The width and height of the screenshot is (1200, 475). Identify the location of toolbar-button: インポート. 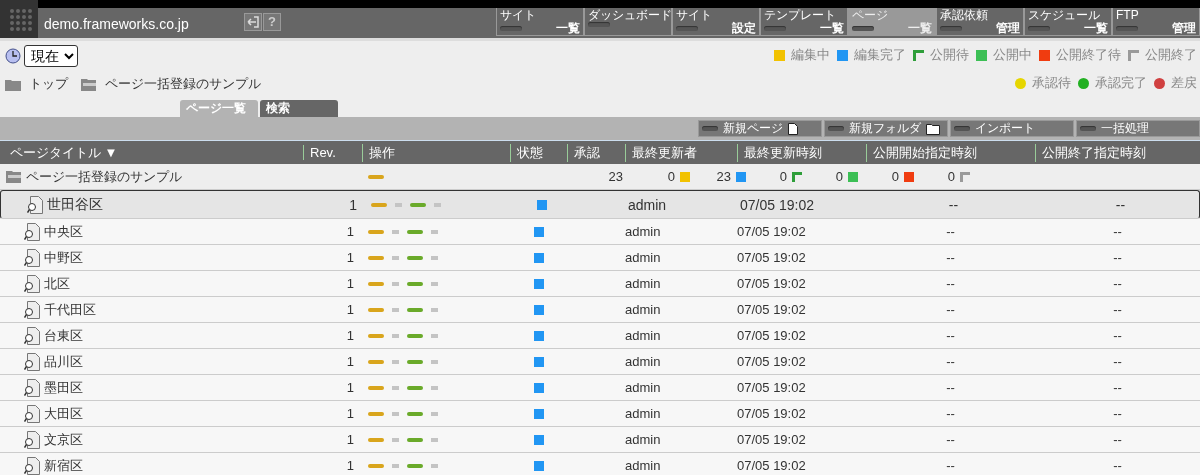
(1012, 128).